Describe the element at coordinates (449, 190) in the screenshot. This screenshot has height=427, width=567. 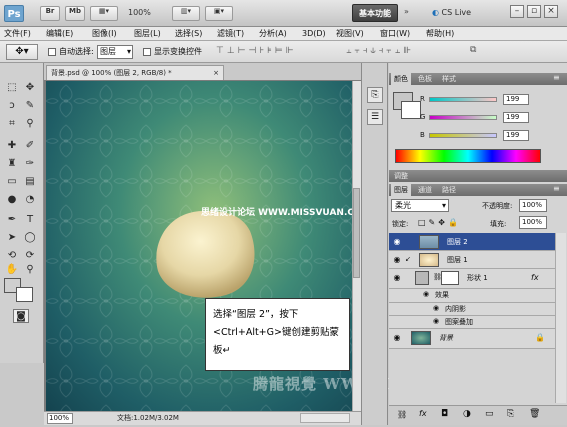
I see `tab-paths: 路径` at that location.